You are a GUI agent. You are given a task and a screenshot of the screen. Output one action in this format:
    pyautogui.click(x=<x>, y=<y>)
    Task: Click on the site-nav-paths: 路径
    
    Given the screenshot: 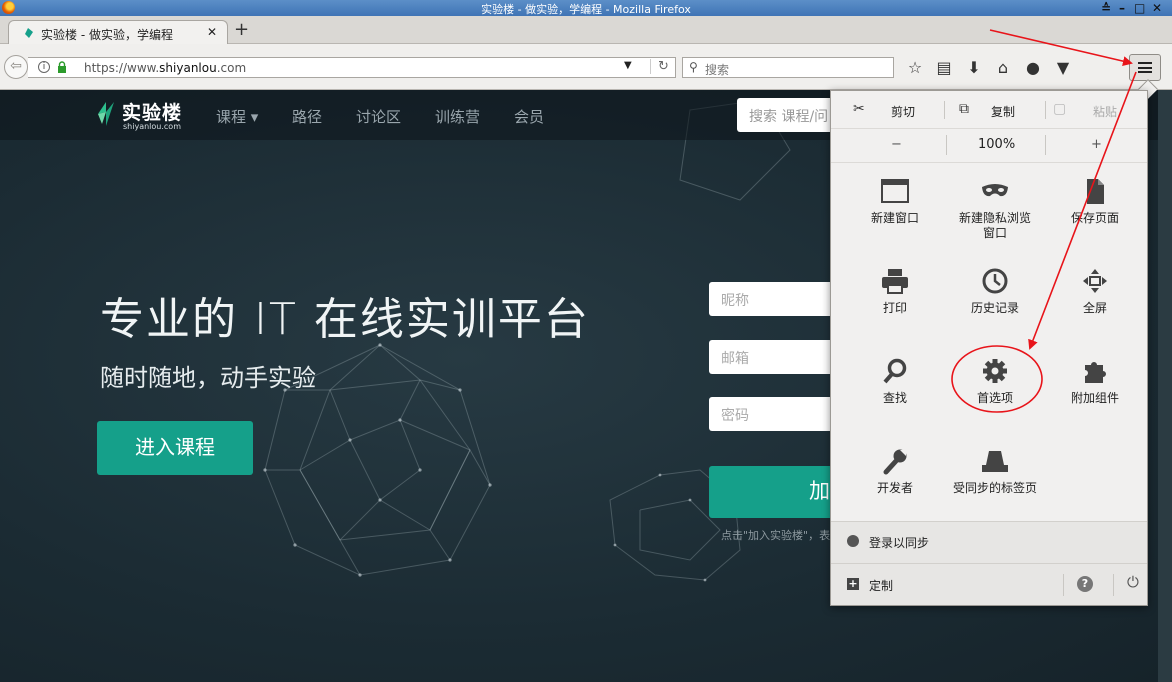 What is the action you would take?
    pyautogui.click(x=307, y=116)
    